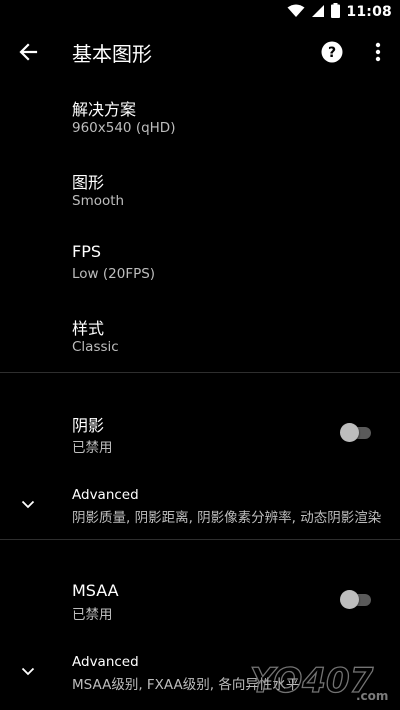 Image resolution: width=400 pixels, height=710 pixels. What do you see at coordinates (88, 182) in the screenshot?
I see `pref-title: 图形` at bounding box center [88, 182].